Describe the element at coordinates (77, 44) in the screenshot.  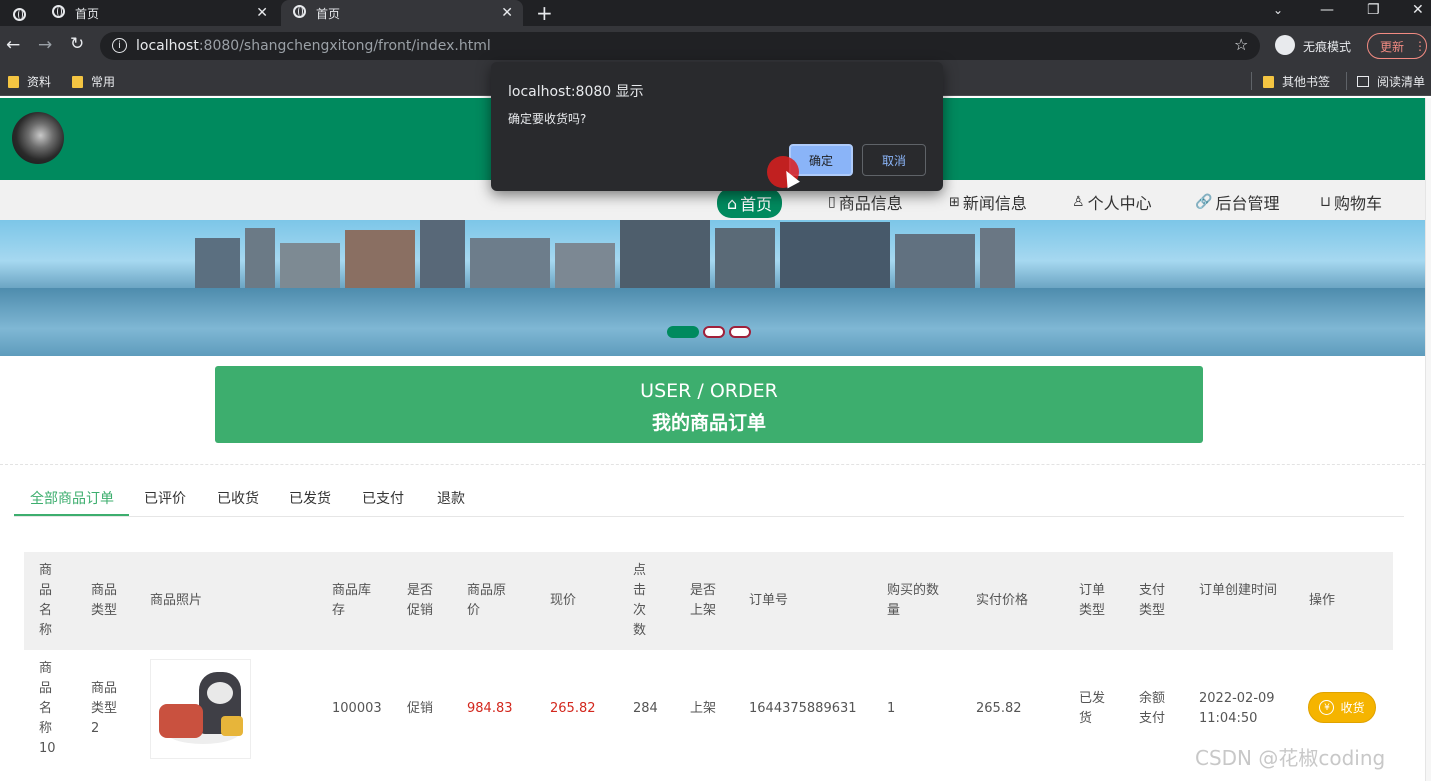
I see `reload-icon: ↻` at that location.